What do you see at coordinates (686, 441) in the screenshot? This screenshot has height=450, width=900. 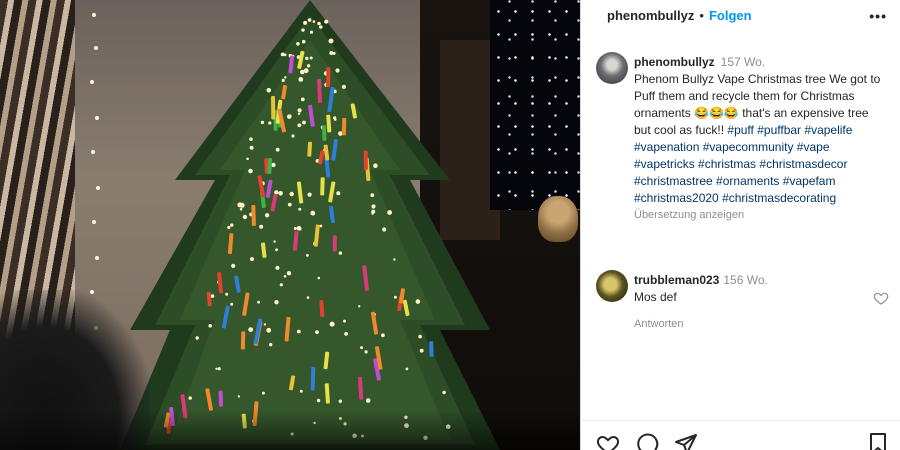 I see `share-icon` at bounding box center [686, 441].